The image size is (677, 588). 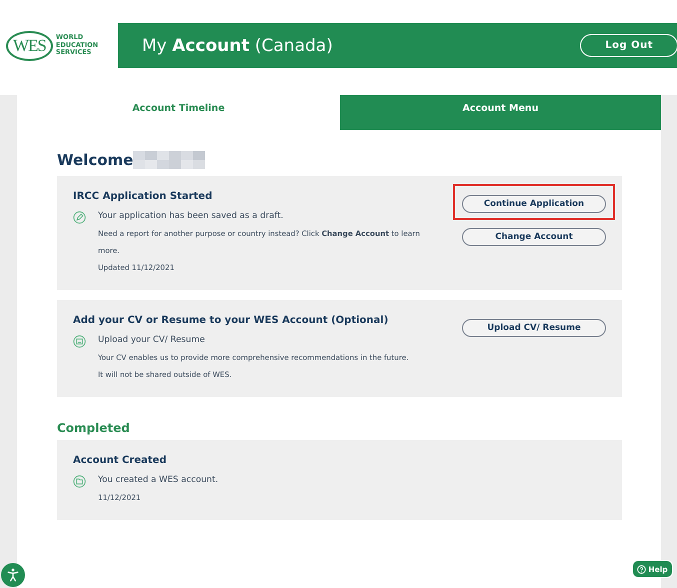 What do you see at coordinates (95, 160) in the screenshot?
I see `welcome-heading: Welcome` at bounding box center [95, 160].